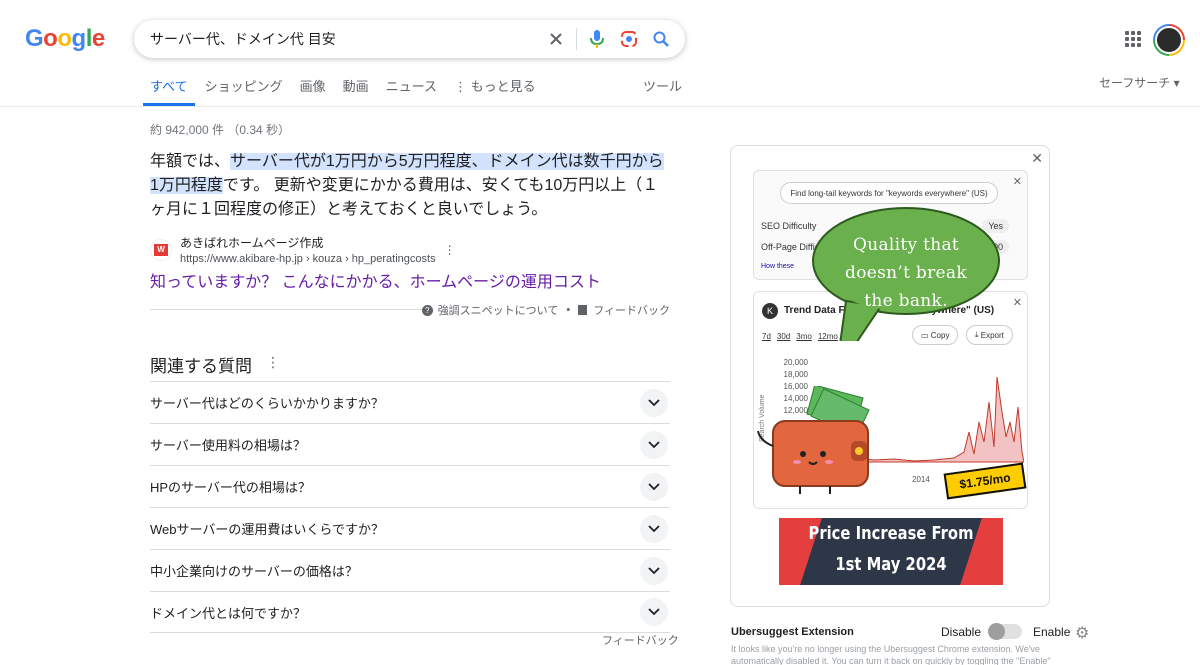  Describe the element at coordinates (410, 444) in the screenshot. I see `question-item: サーバー使用料の相場は？` at that location.